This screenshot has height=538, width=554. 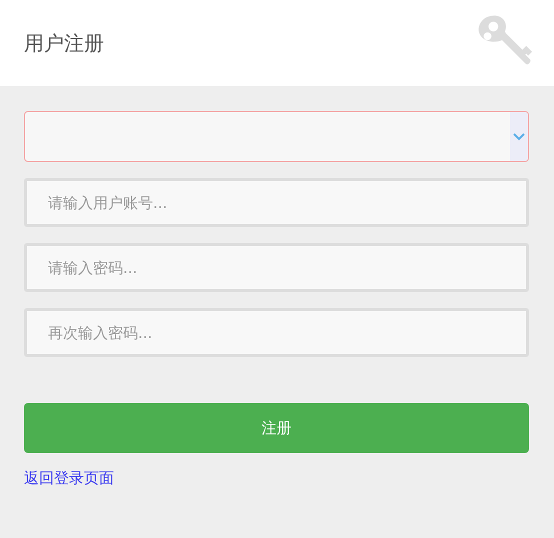 I want to click on page-title: 用户注册, so click(x=64, y=43).